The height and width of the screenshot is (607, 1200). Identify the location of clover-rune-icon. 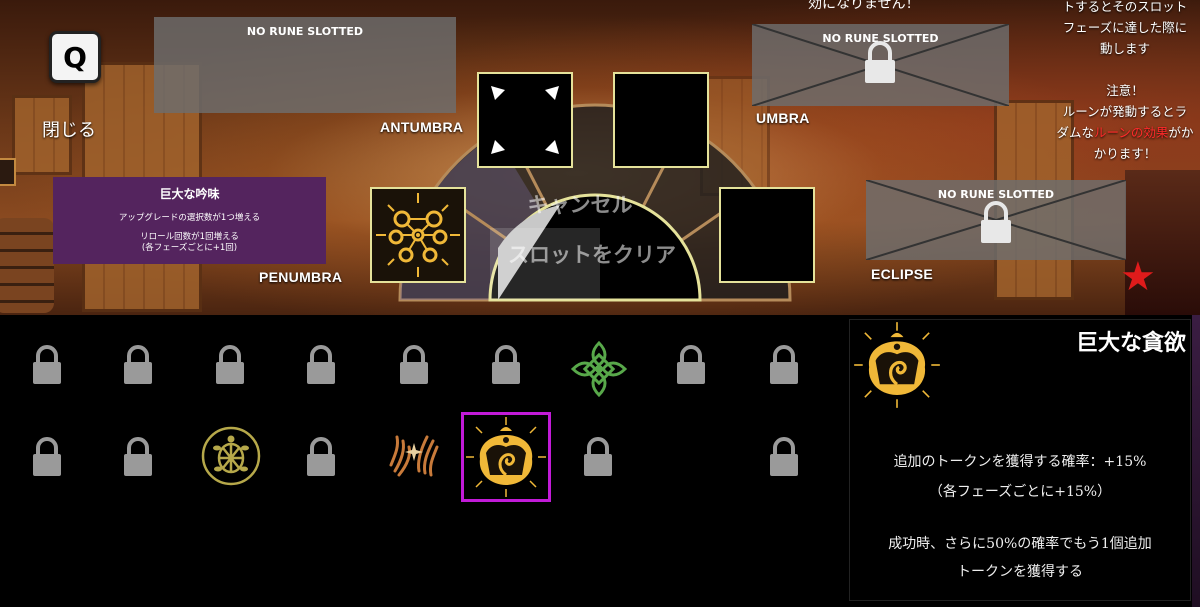
(599, 369).